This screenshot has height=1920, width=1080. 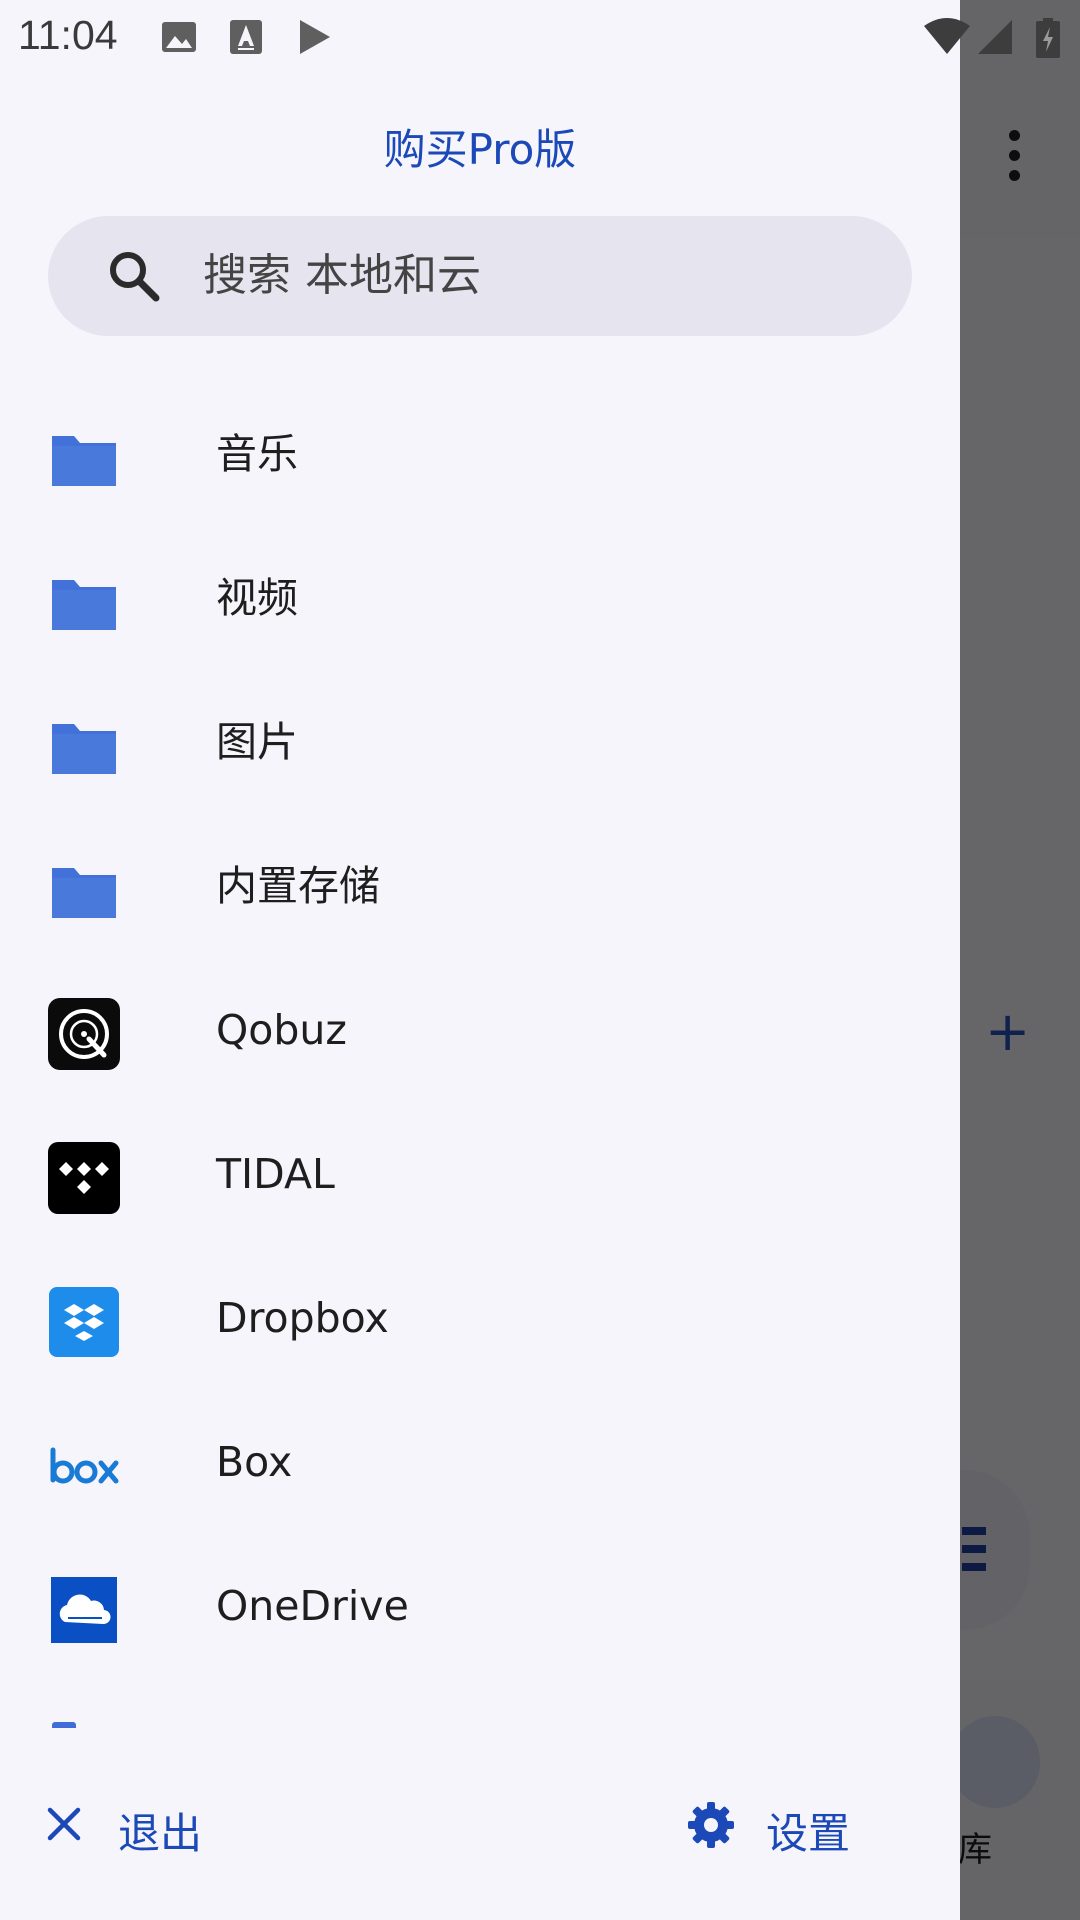 What do you see at coordinates (84, 1610) in the screenshot?
I see `onedrive-logo-icon` at bounding box center [84, 1610].